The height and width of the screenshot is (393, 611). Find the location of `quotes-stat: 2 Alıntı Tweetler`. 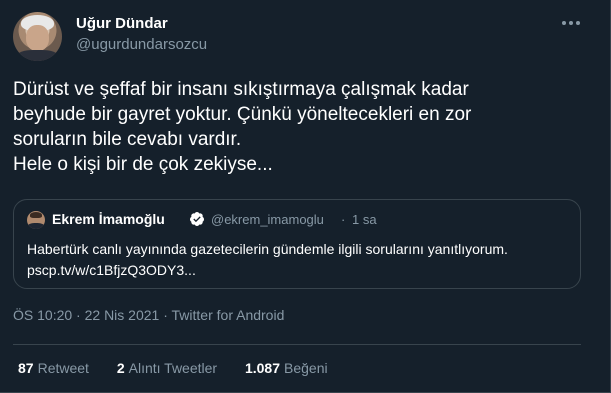

quotes-stat: 2 Alıntı Tweetler is located at coordinates (167, 368).